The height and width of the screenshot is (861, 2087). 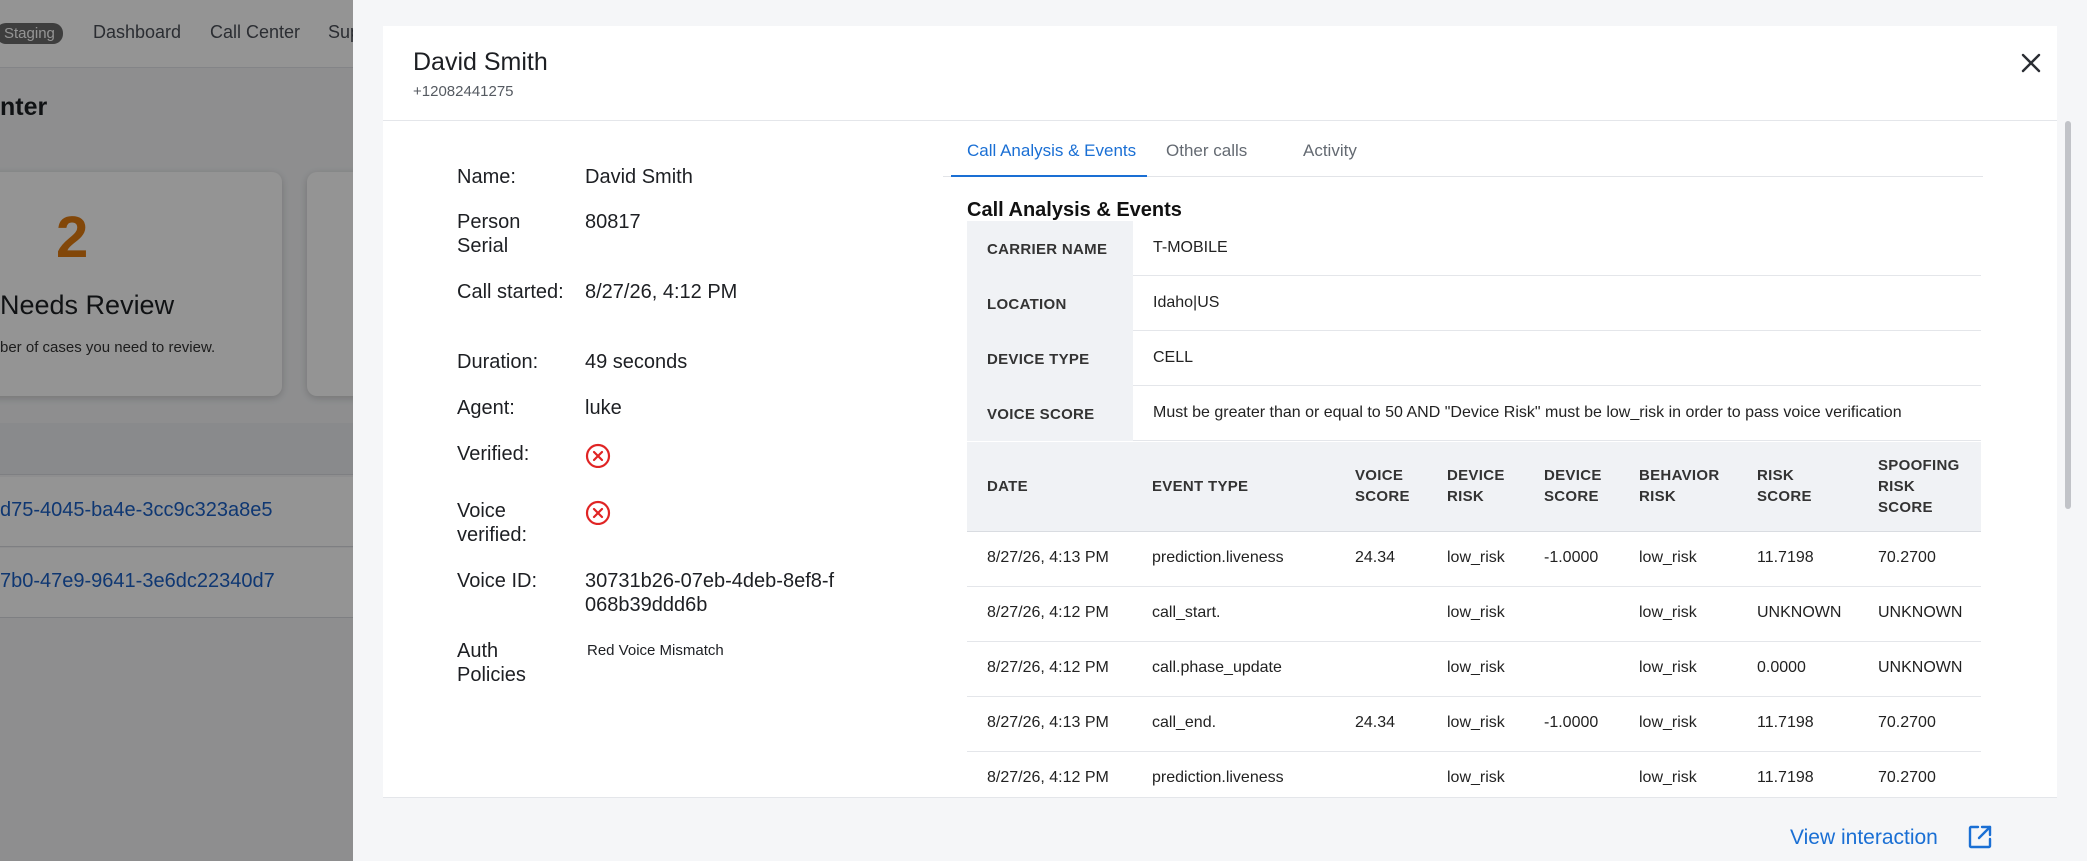 I want to click on drawer-header: David Smith +12082441275, so click(x=1220, y=73).